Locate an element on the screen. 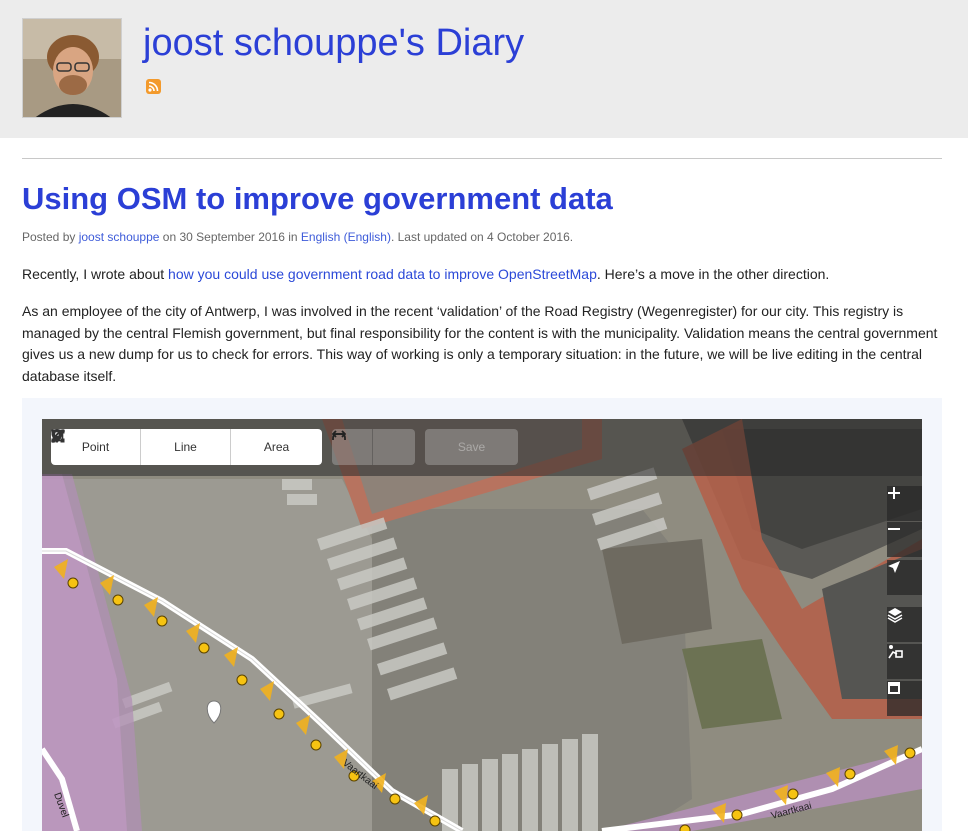  add-area-button: Area is located at coordinates (186, 447).